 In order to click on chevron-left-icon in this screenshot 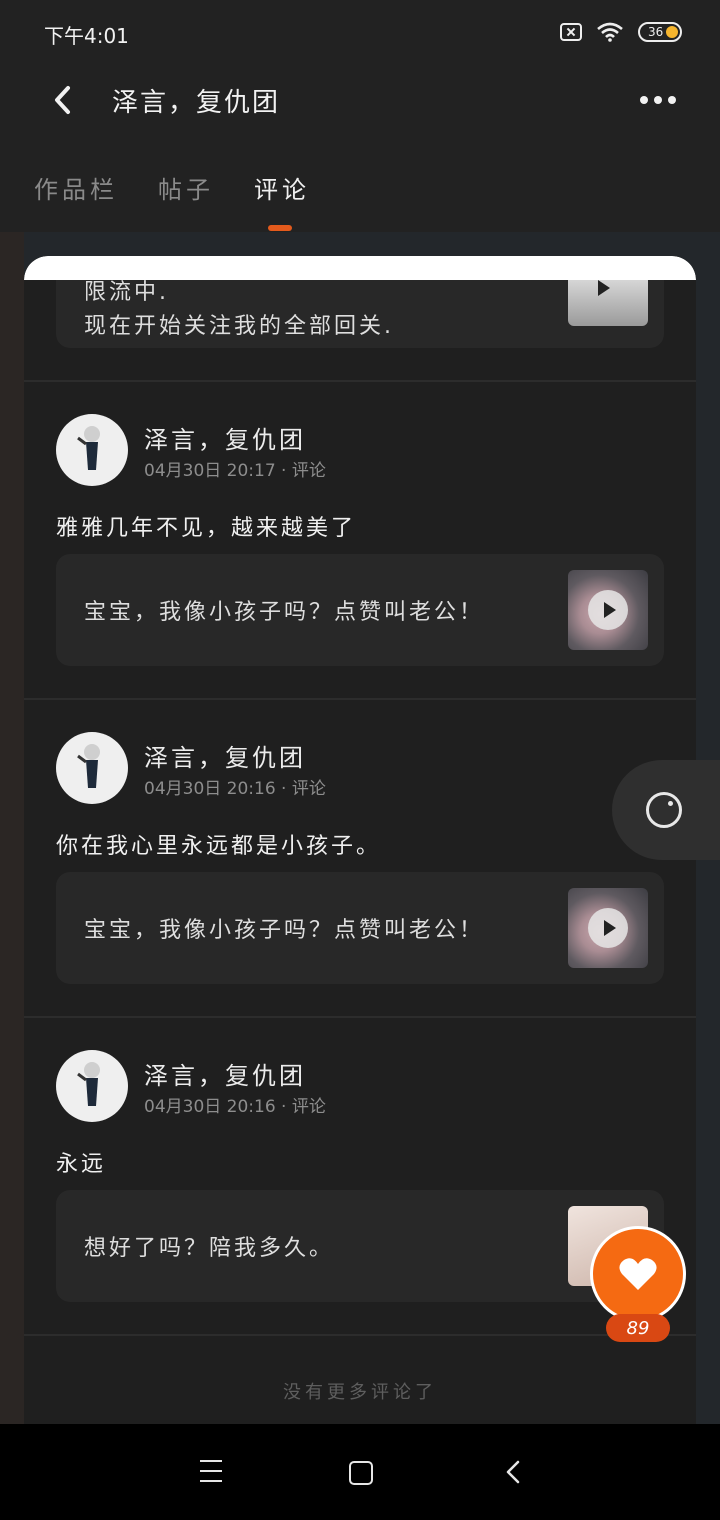, I will do `click(62, 100)`.